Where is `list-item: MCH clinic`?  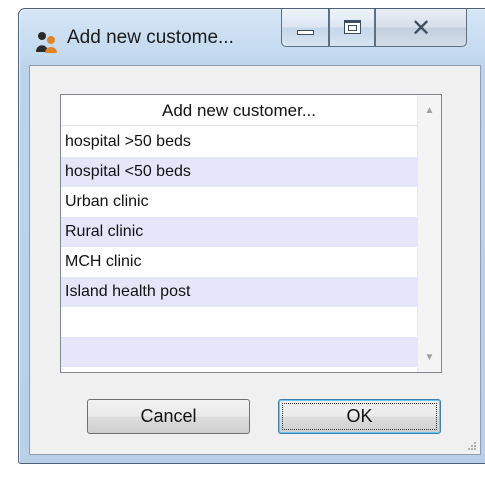
list-item: MCH clinic is located at coordinates (239, 262).